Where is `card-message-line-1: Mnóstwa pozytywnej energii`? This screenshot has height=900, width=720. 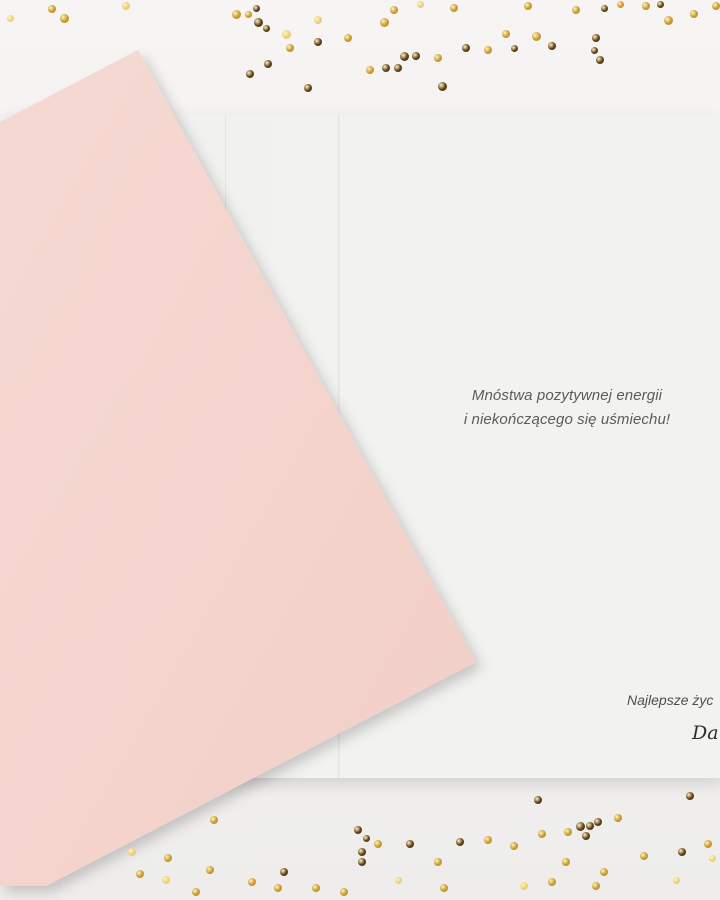 card-message-line-1: Mnóstwa pozytywnej energii is located at coordinates (567, 395).